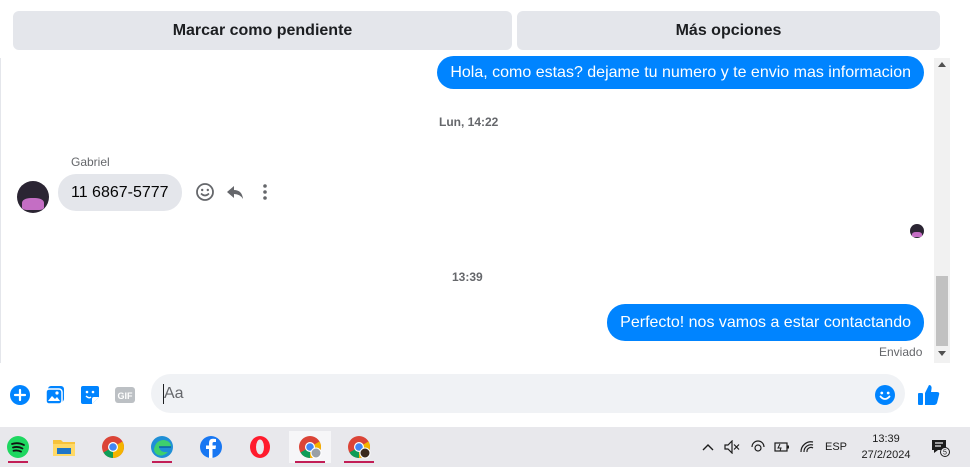 The image size is (970, 467). Describe the element at coordinates (945, 452) in the screenshot. I see `notification-count: 5` at that location.